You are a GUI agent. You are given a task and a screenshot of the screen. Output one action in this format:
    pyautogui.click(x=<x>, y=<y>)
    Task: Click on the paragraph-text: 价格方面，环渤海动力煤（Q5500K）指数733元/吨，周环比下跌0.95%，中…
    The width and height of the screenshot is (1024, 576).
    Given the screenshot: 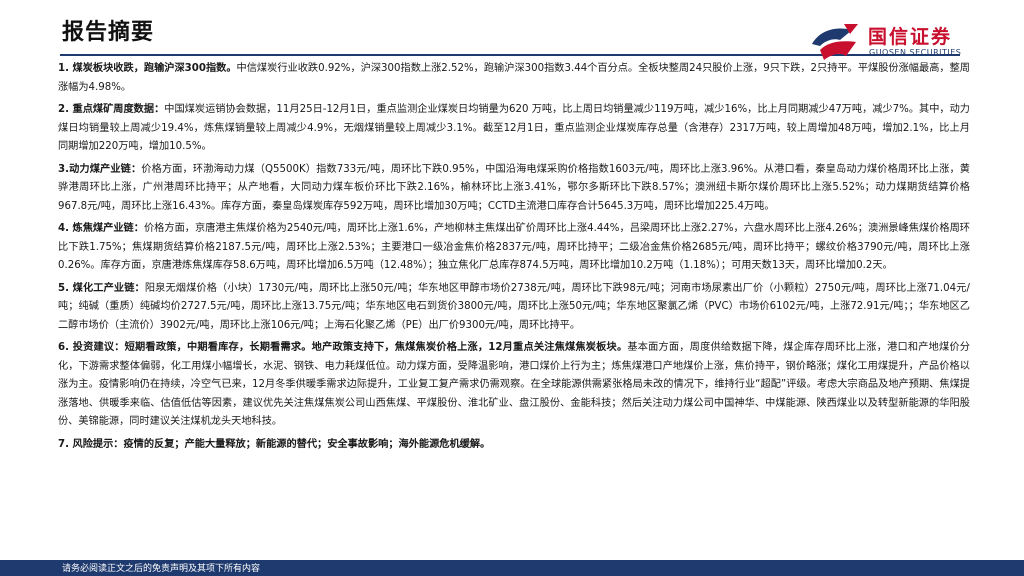 What is the action you would take?
    pyautogui.click(x=514, y=187)
    